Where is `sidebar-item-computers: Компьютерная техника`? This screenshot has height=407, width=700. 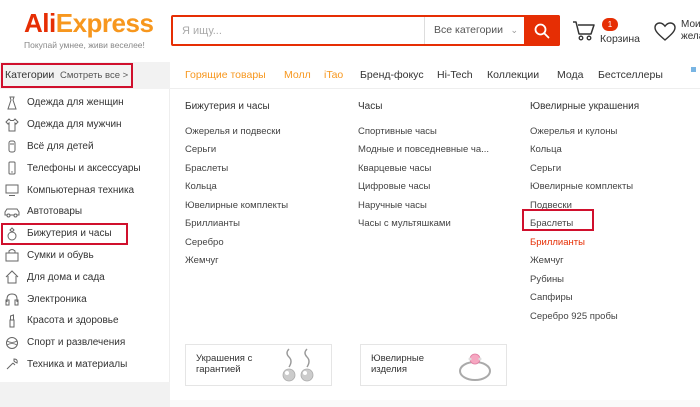 sidebar-item-computers: Компьютерная техника is located at coordinates (85, 190).